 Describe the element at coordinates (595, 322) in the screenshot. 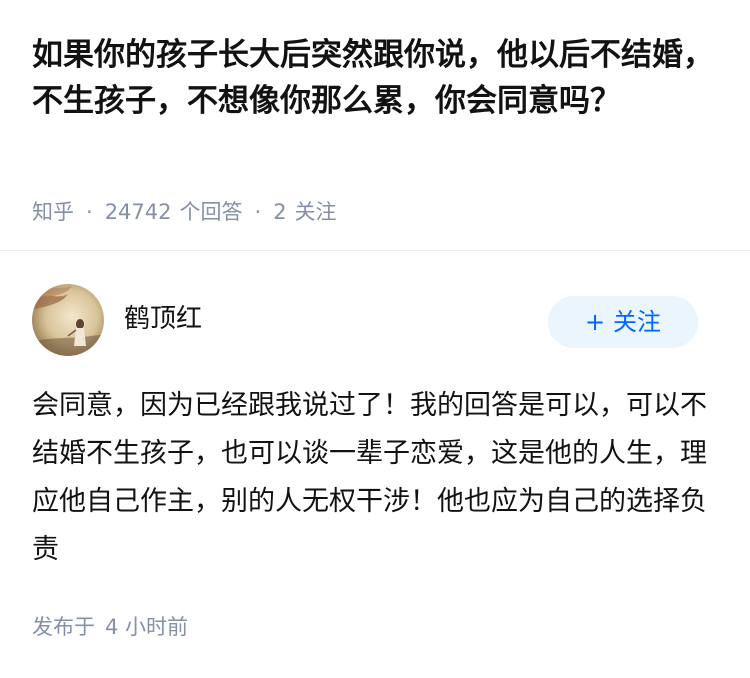

I see `plus-icon: +` at that location.